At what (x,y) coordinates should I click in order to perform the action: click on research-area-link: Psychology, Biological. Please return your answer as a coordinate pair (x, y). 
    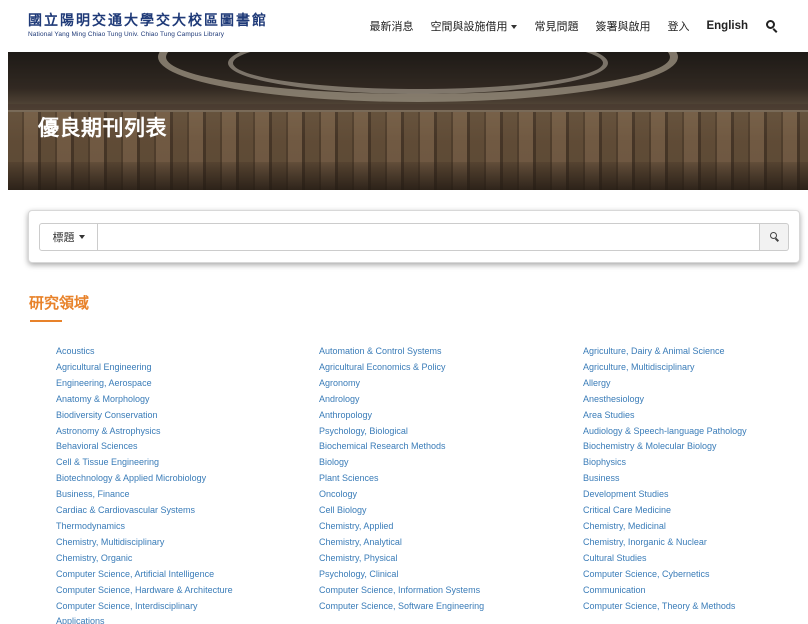
    Looking at the image, I should click on (401, 432).